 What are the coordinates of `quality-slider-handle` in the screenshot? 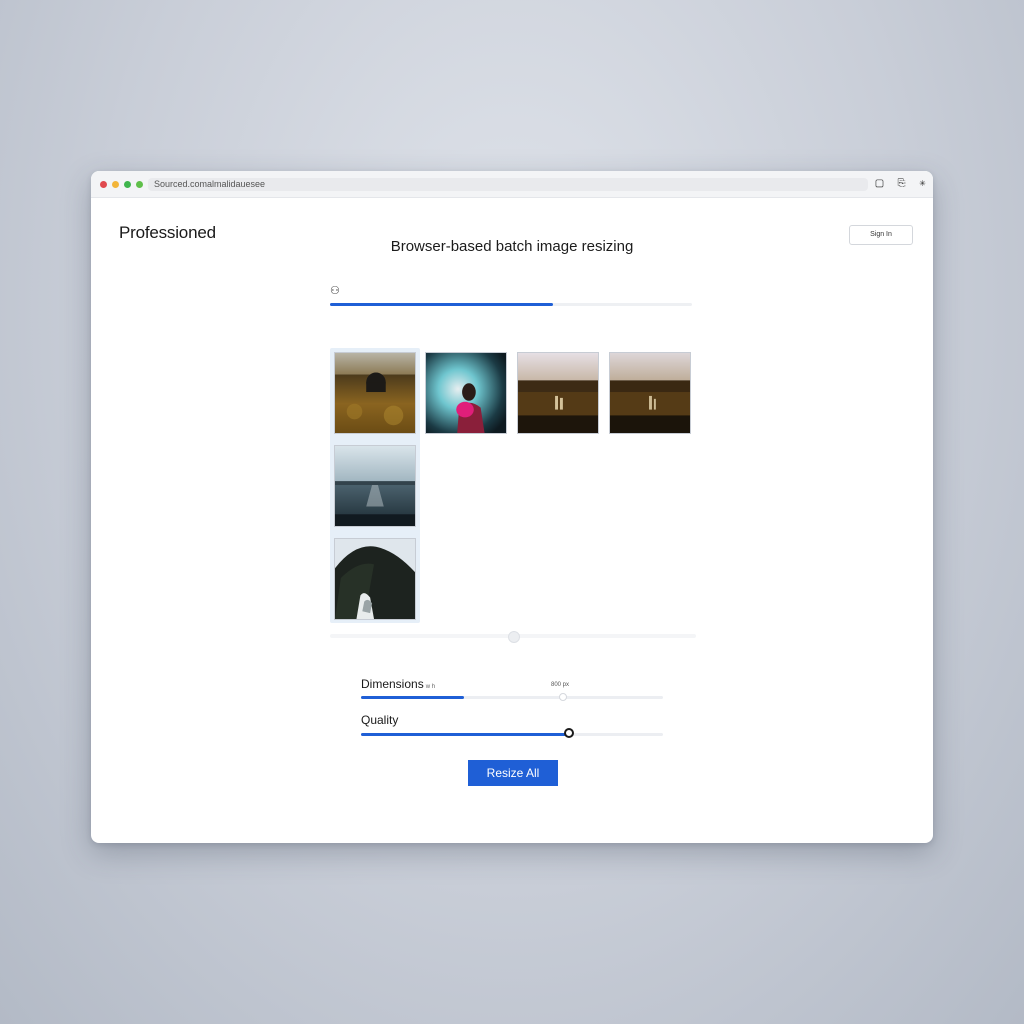 It's located at (569, 733).